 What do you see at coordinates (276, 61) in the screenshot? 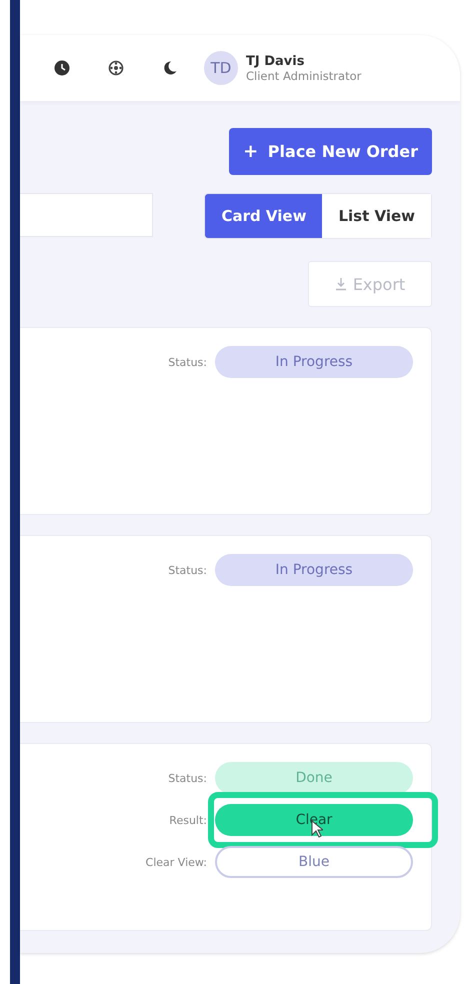
I see `user-name: TJ Davis` at bounding box center [276, 61].